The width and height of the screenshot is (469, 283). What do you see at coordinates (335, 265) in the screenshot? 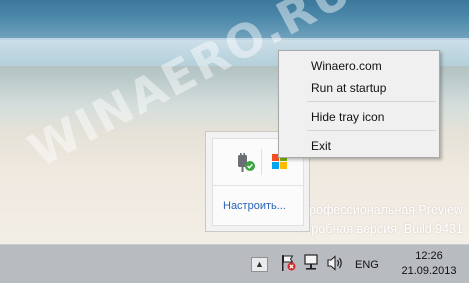
I see `volume-icon` at bounding box center [335, 265].